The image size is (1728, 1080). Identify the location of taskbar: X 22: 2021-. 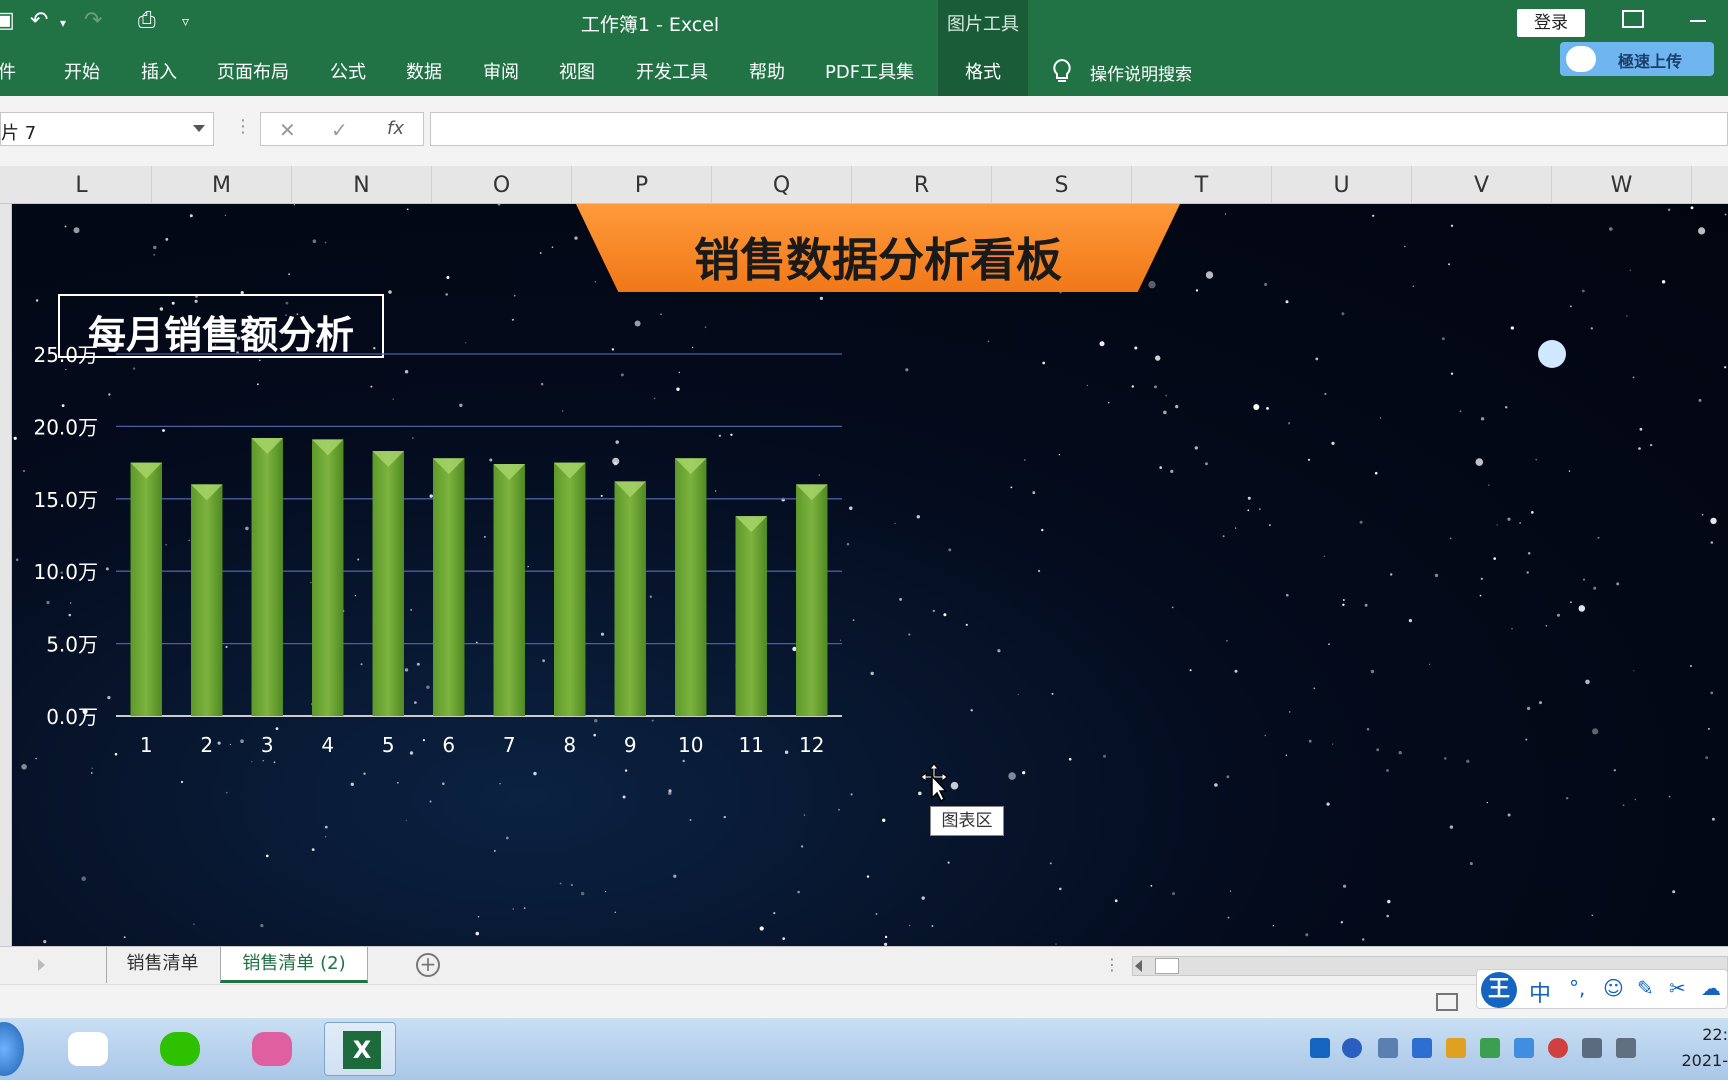
(864, 1049).